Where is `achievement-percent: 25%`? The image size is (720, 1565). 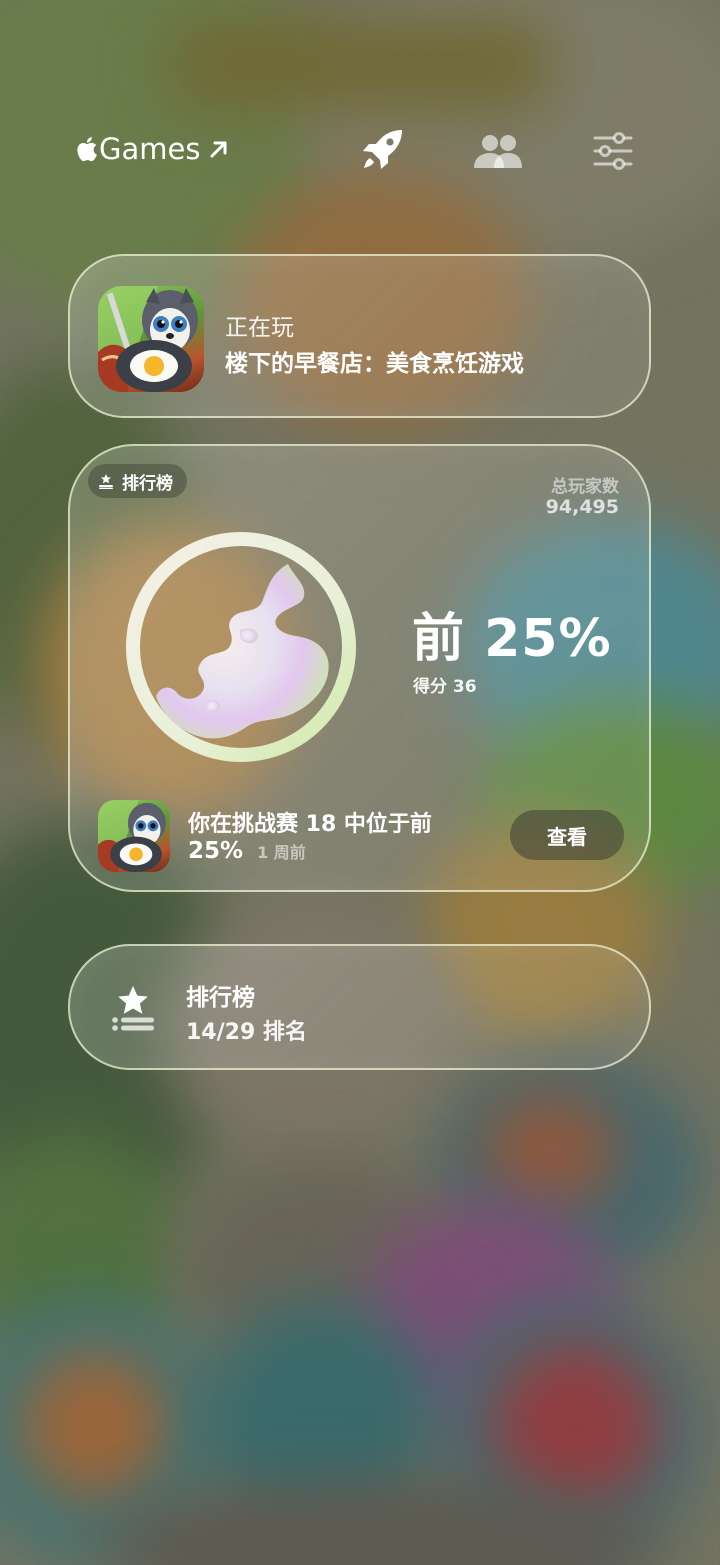
achievement-percent: 25% is located at coordinates (216, 851).